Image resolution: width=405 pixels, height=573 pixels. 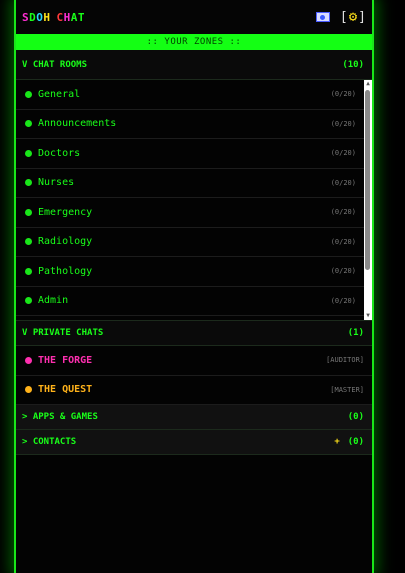 I want to click on title-letter: C, so click(x=60, y=17).